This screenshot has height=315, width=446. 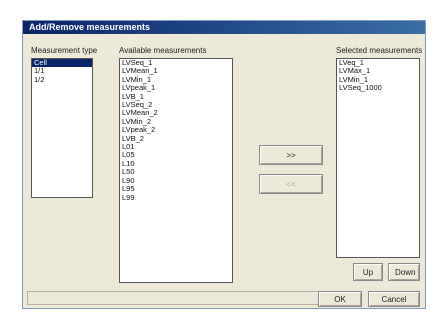 I want to click on dialog-title: Add/Remove measurements, so click(x=90, y=27).